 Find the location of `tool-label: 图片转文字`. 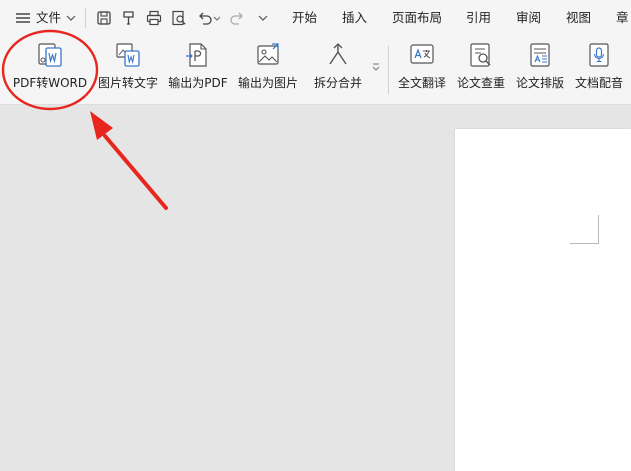

tool-label: 图片转文字 is located at coordinates (127, 83).